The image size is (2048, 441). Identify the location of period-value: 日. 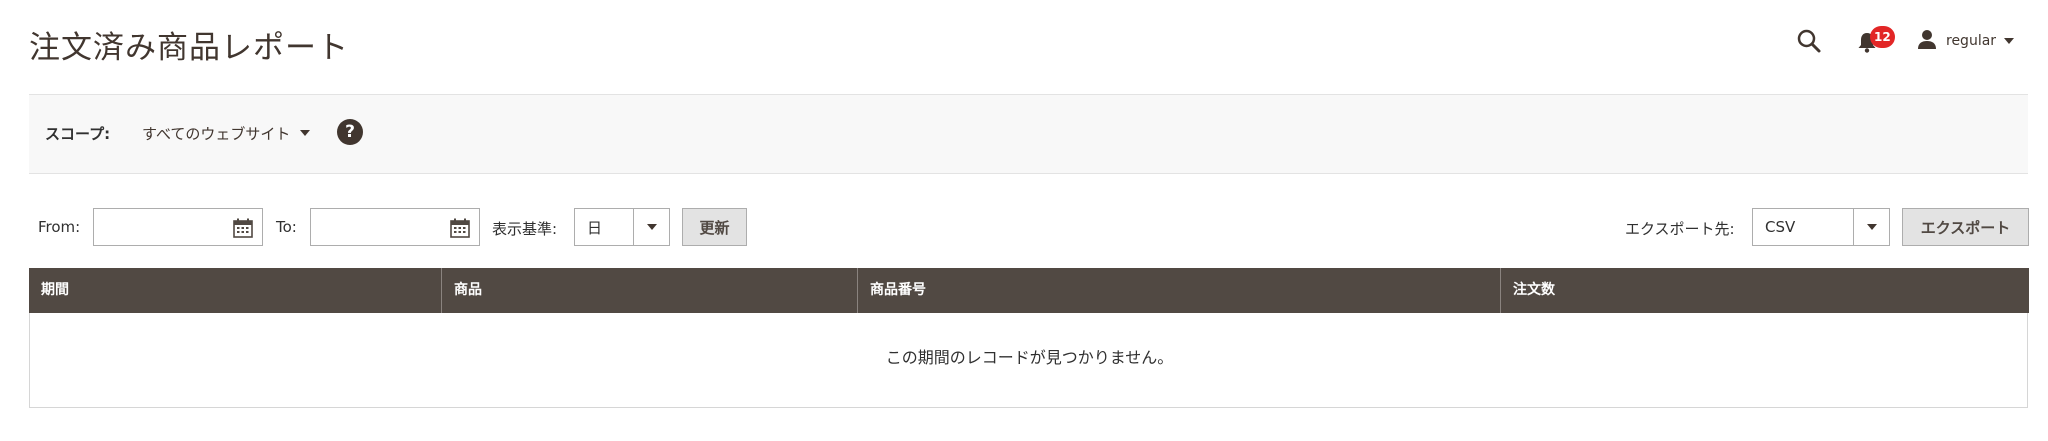
(595, 227).